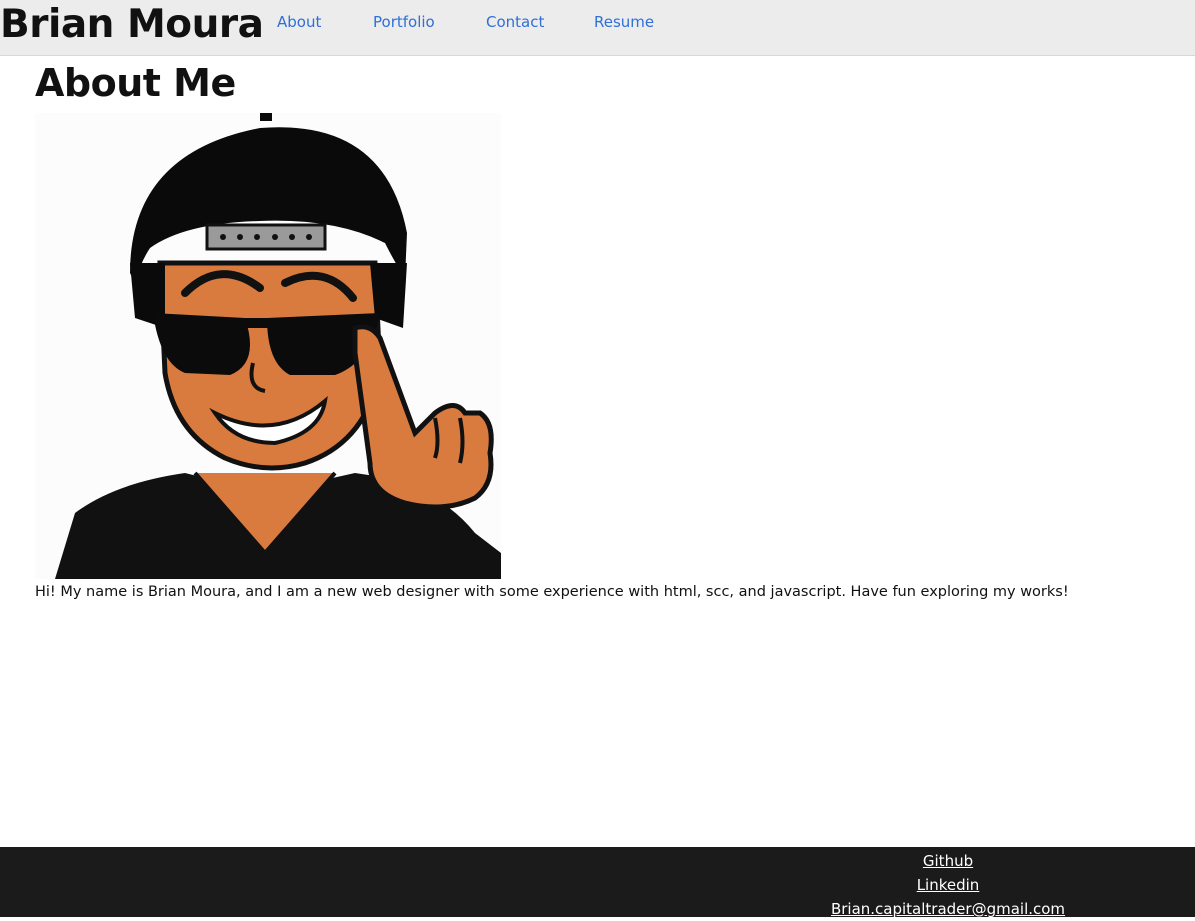 This screenshot has width=1195, height=921. I want to click on nav-link-portfolio: Portfolio, so click(429, 22).